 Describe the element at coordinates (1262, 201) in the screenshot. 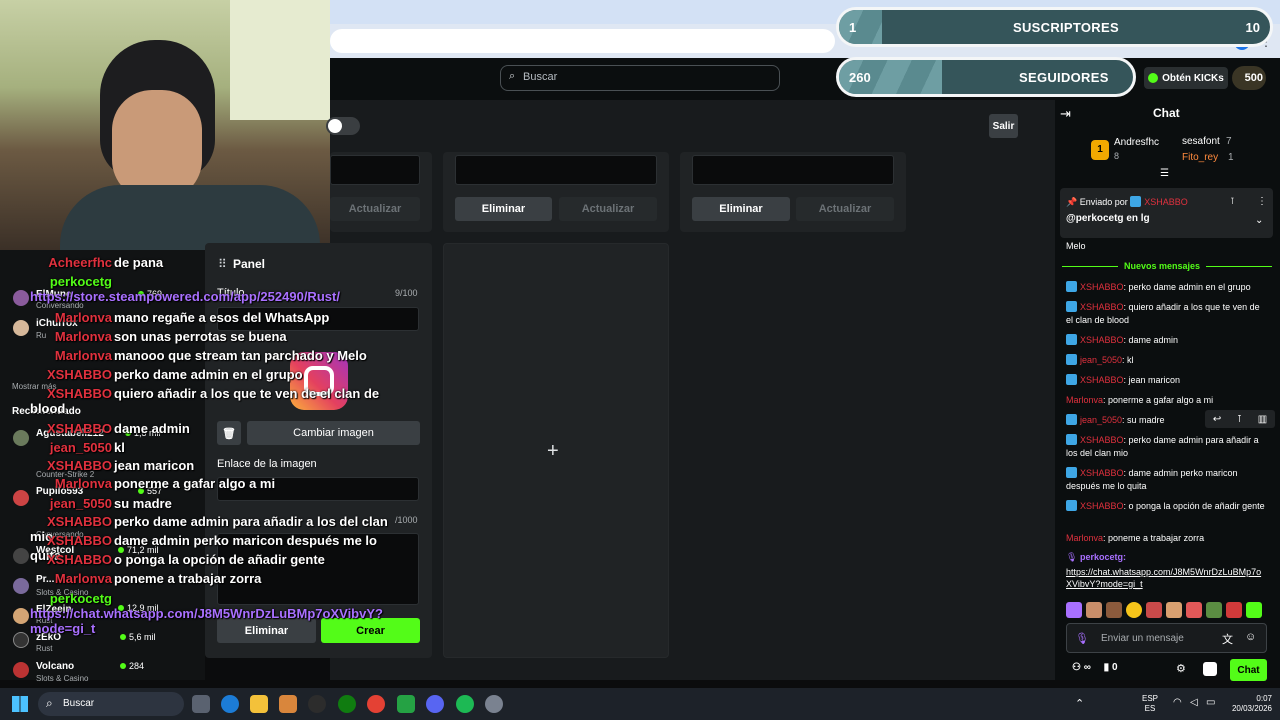

I see `more-options-icon: ⋮` at that location.